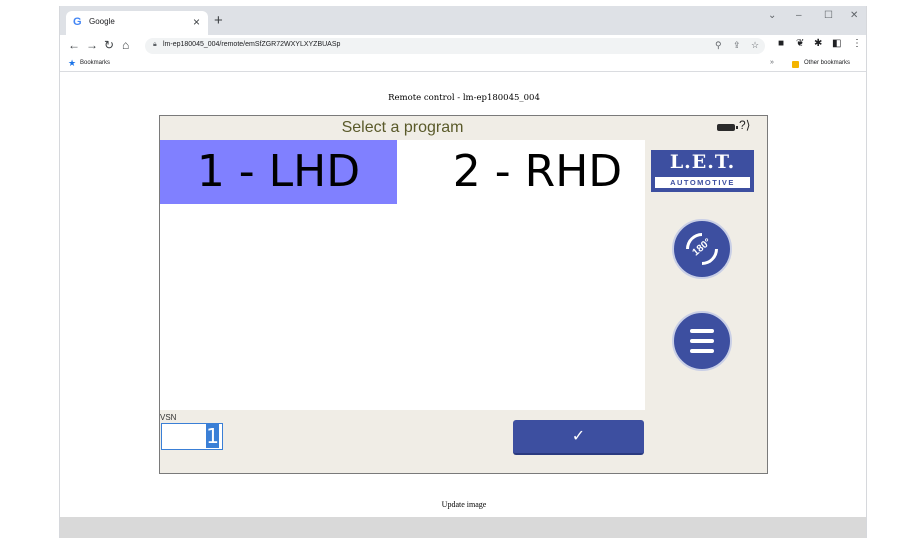 This screenshot has height=538, width=905. Describe the element at coordinates (702, 182) in the screenshot. I see `logo-subtext: AUTOMOTIVE` at that location.